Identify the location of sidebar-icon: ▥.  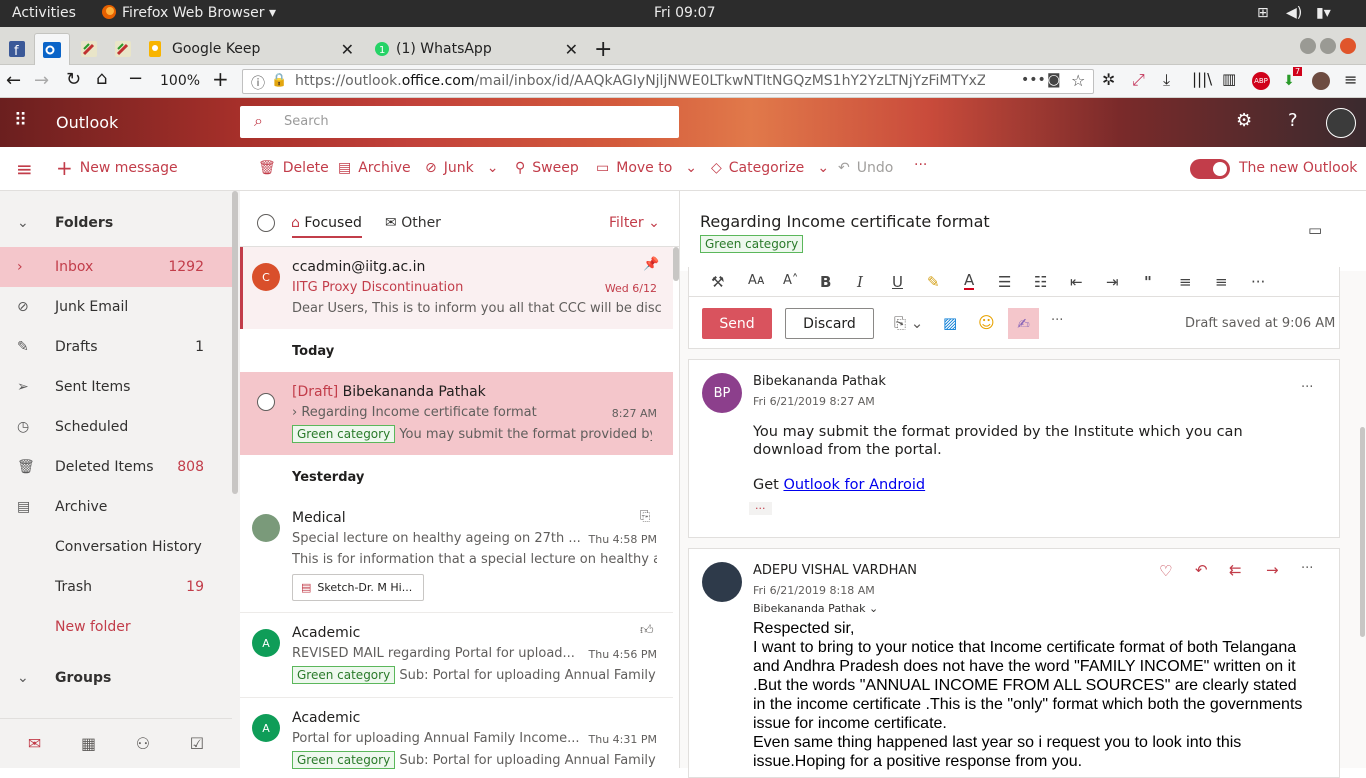
(1229, 79).